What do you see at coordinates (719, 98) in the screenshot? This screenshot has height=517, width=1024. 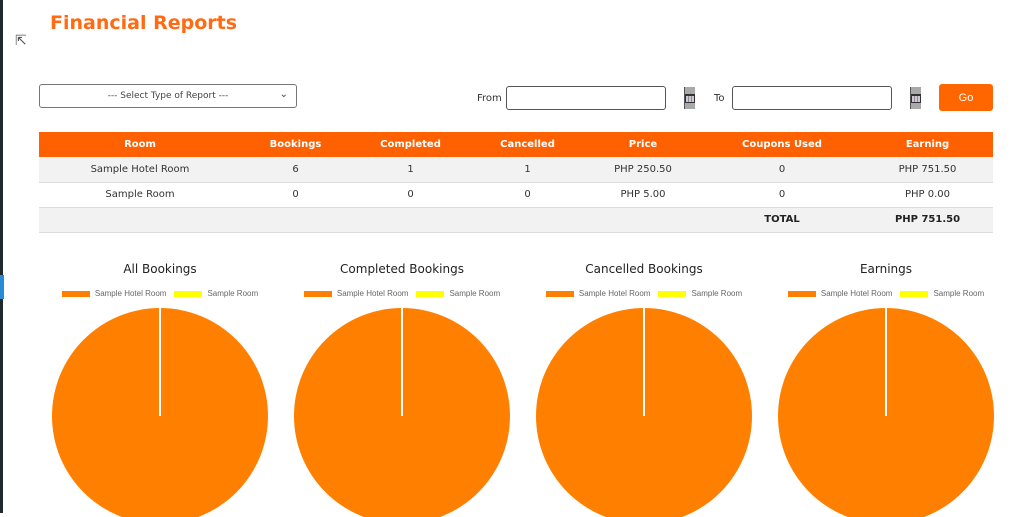 I see `to-label: To` at bounding box center [719, 98].